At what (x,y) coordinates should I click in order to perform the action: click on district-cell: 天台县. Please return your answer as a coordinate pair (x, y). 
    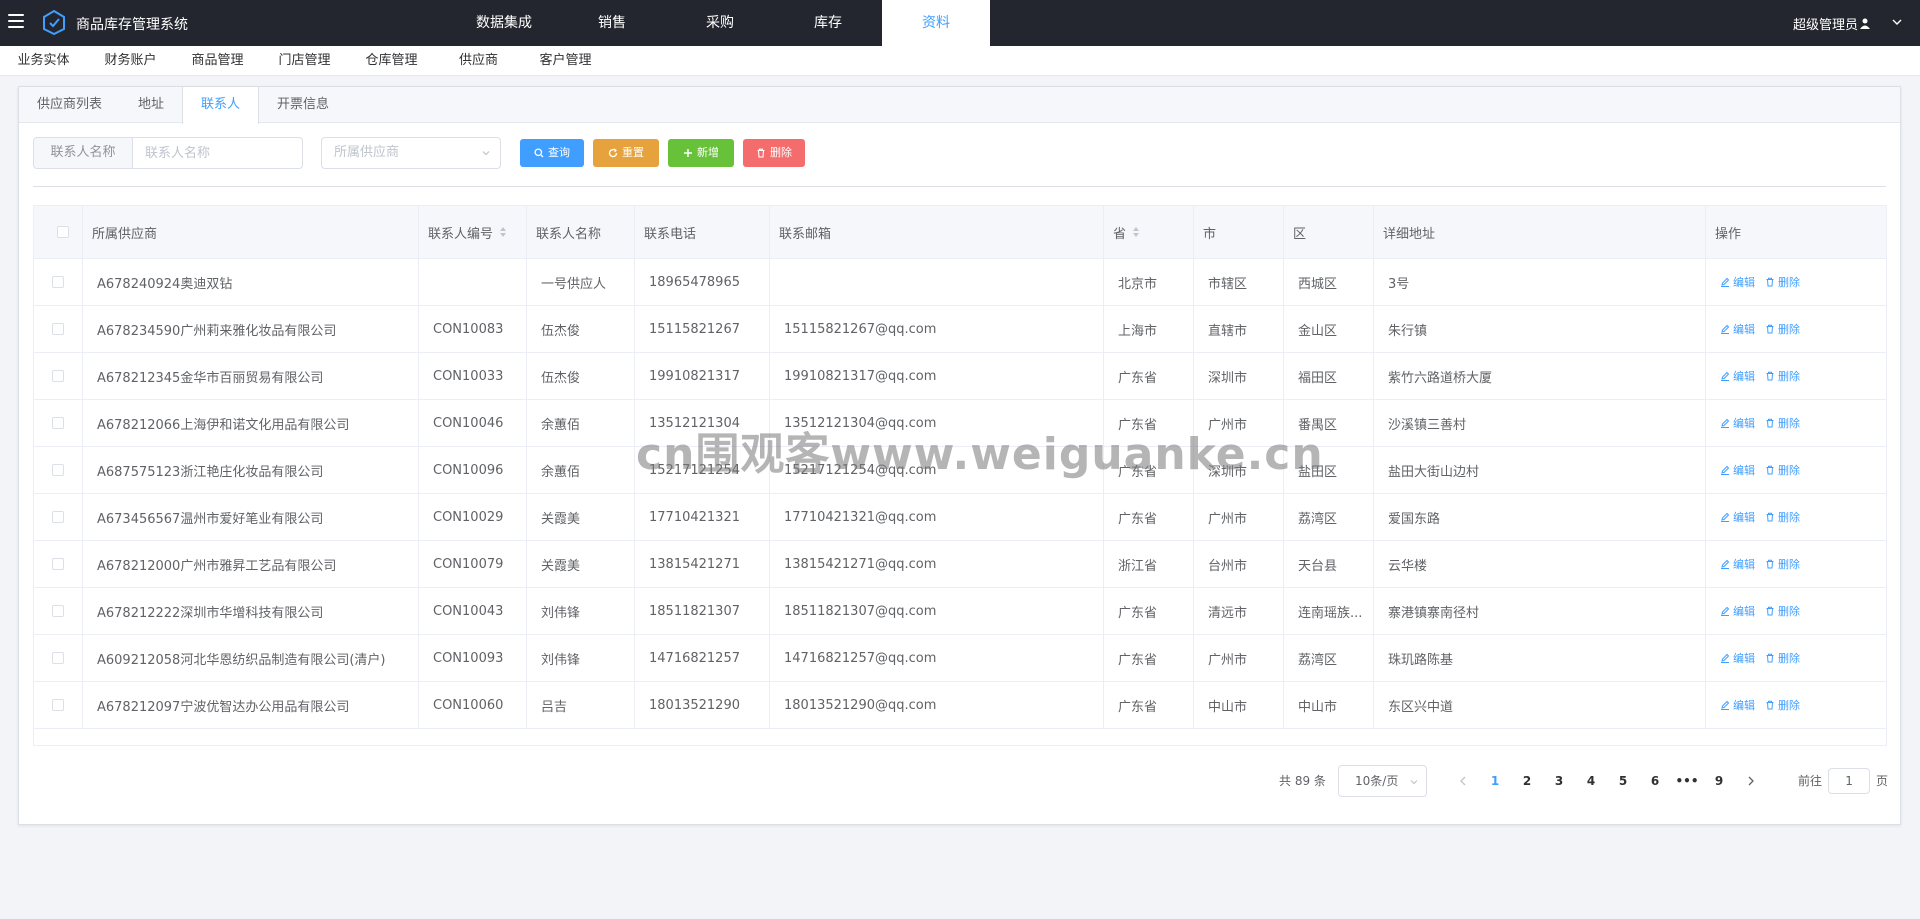
    Looking at the image, I should click on (1329, 564).